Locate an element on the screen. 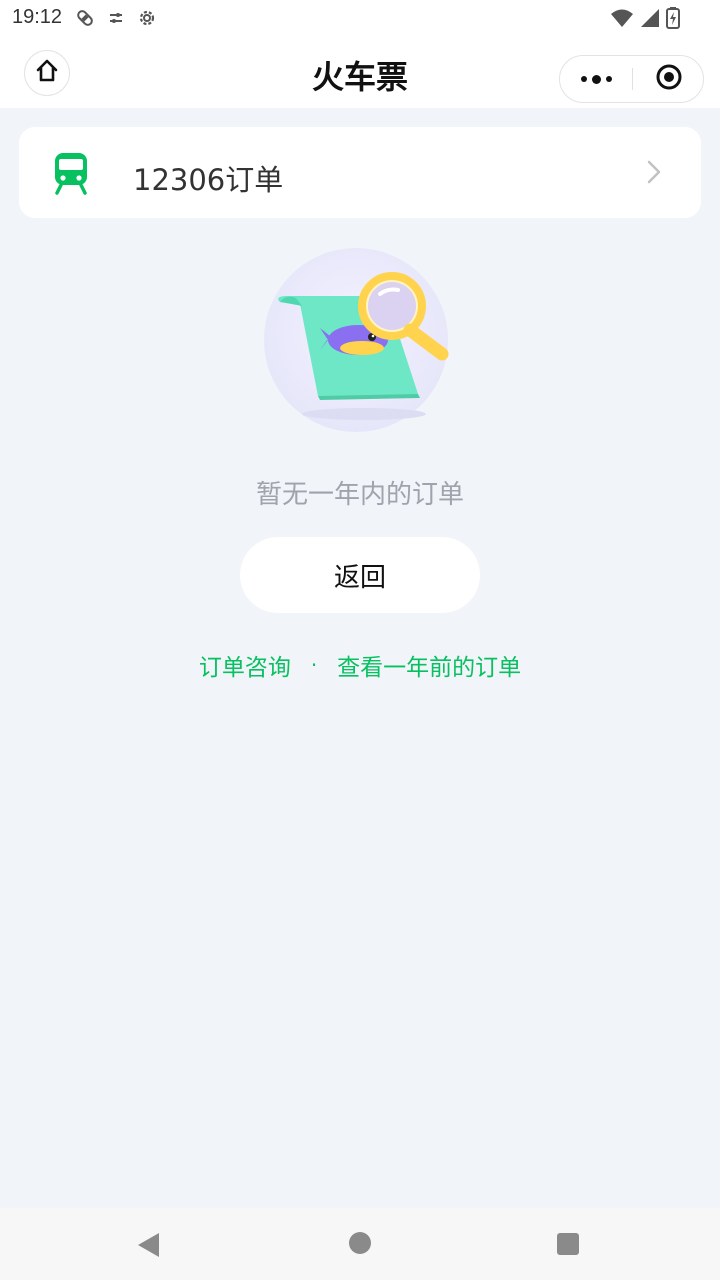  header-bar: 火车票 is located at coordinates (360, 72).